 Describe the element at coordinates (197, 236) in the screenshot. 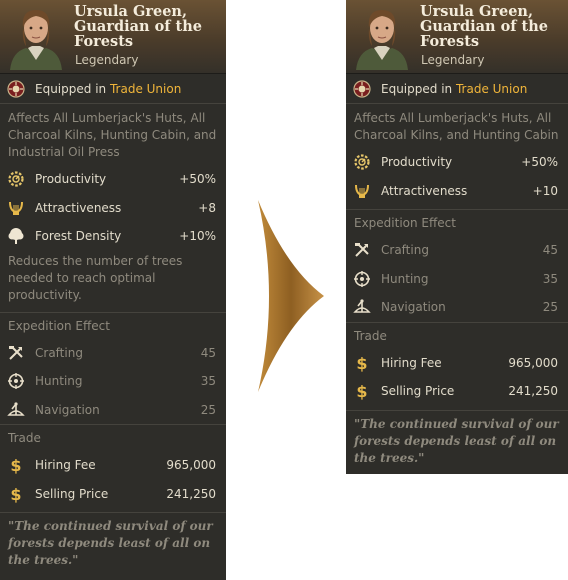

I see `effect-value: +10%` at that location.